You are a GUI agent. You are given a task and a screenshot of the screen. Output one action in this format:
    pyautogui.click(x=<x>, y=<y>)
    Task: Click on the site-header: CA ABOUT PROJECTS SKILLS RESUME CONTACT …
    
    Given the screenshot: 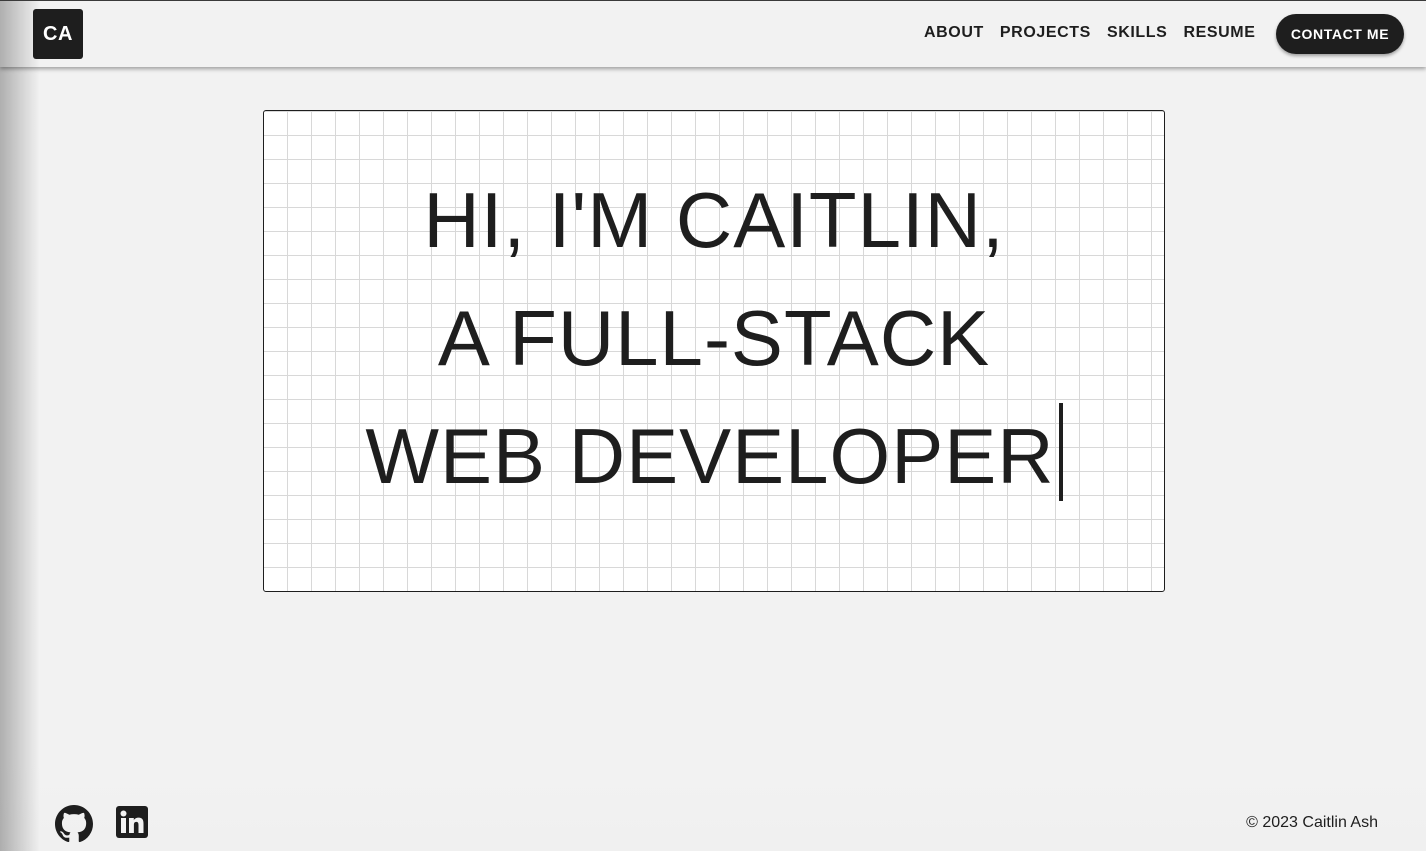 What is the action you would take?
    pyautogui.click(x=713, y=33)
    